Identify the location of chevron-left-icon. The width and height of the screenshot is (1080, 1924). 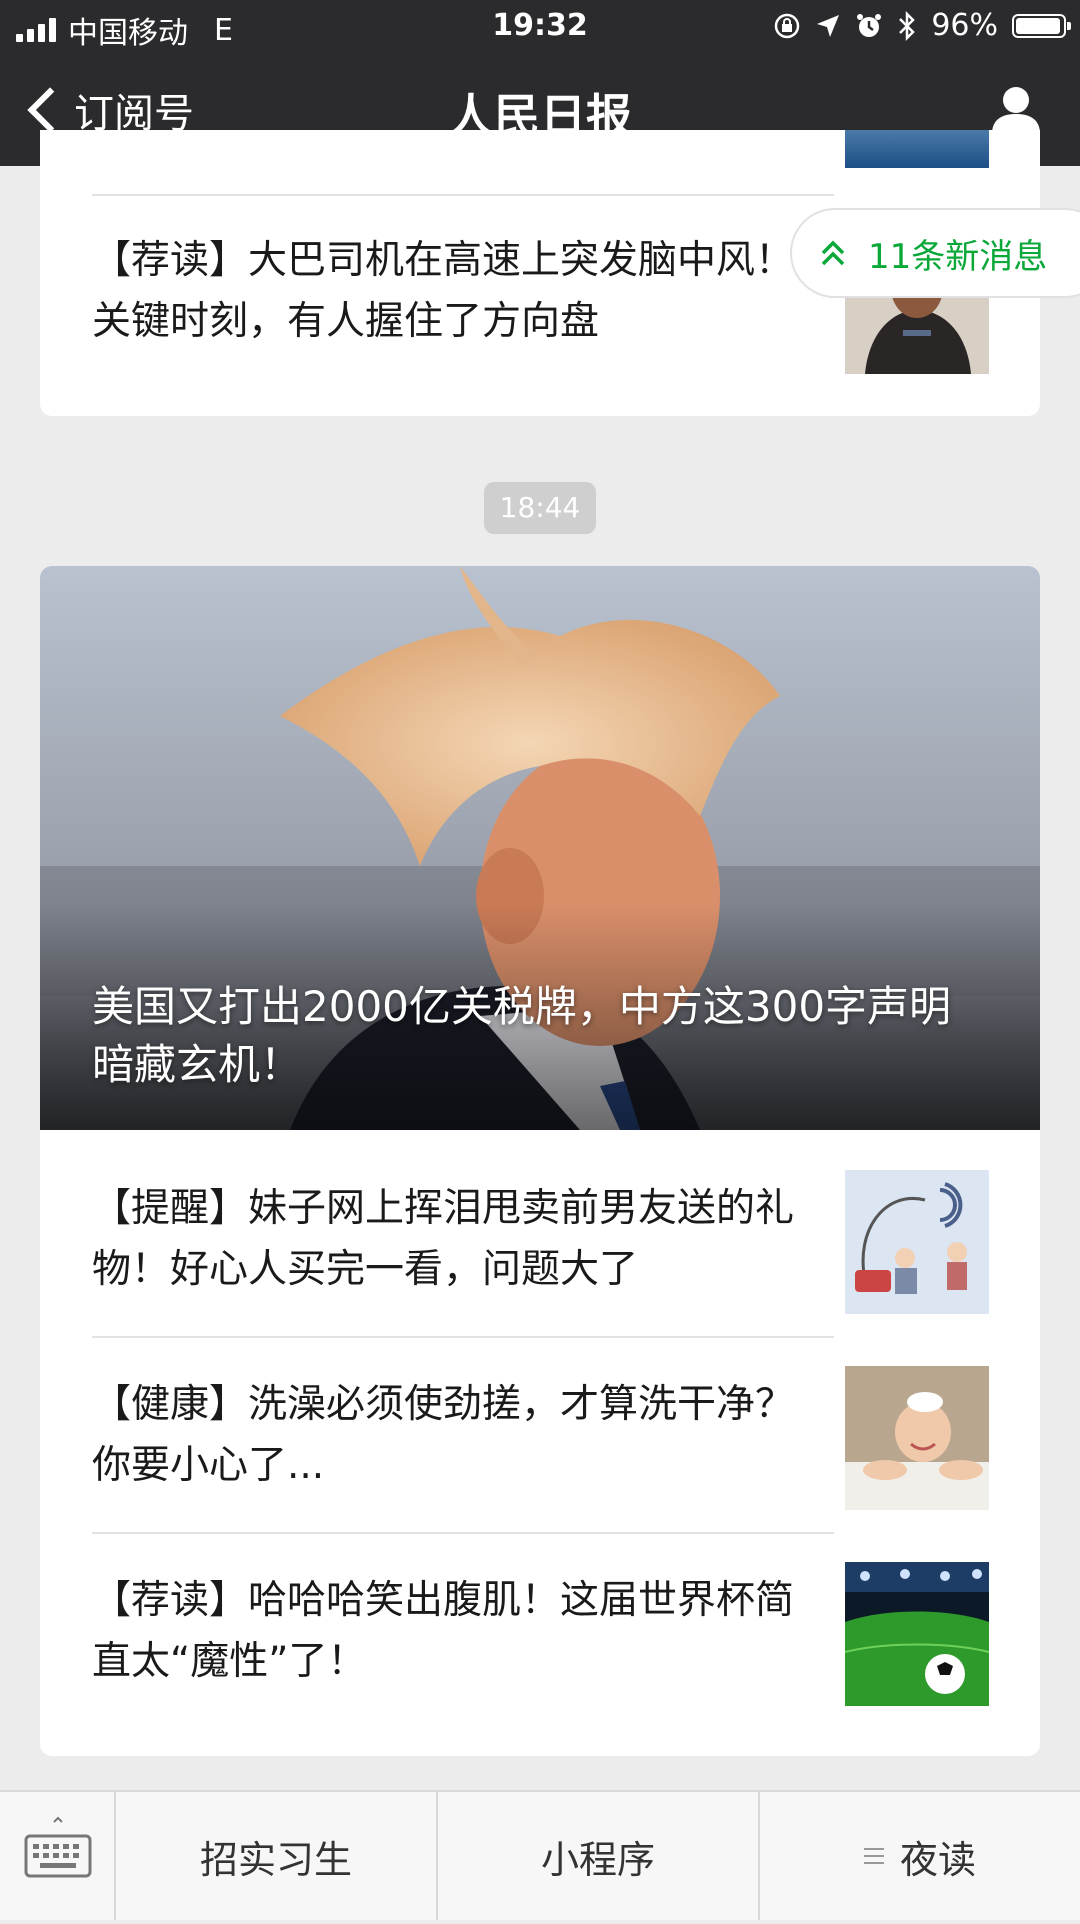
(50, 110).